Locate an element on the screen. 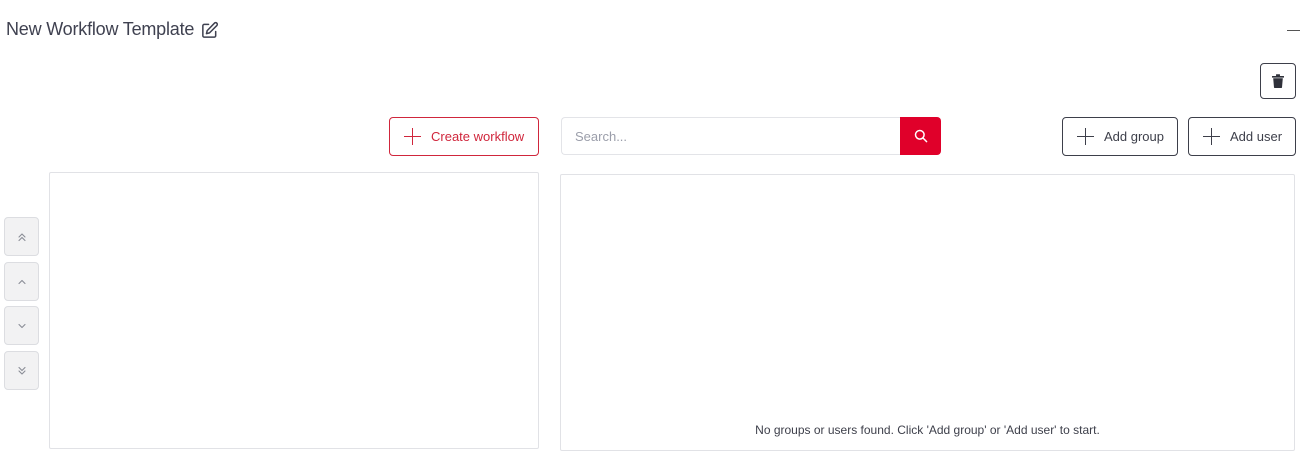  trash-icon is located at coordinates (1278, 81).